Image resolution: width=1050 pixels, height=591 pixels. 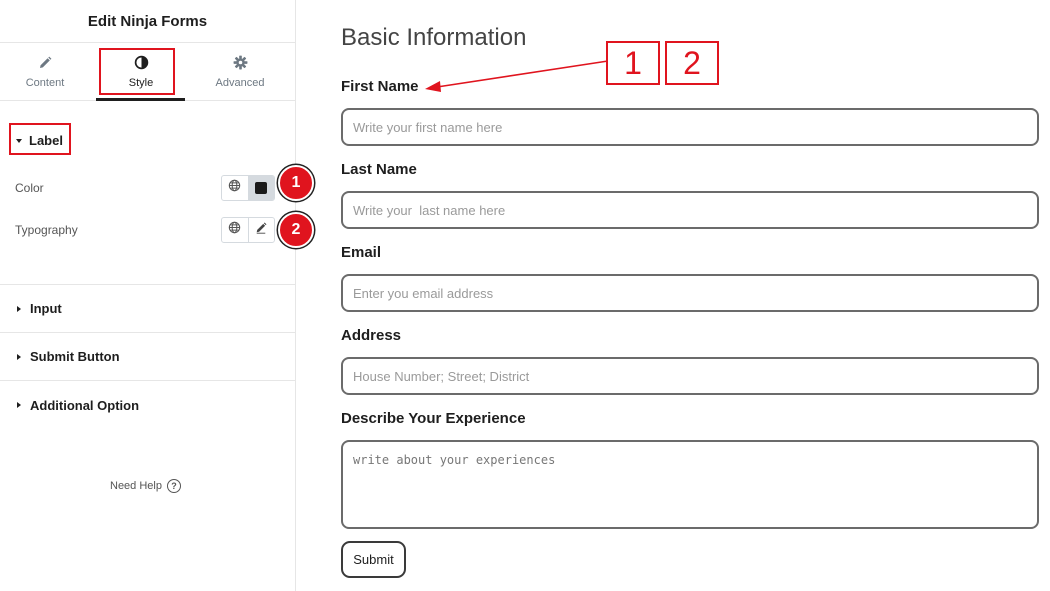 What do you see at coordinates (19, 140) in the screenshot?
I see `caret-down-icon` at bounding box center [19, 140].